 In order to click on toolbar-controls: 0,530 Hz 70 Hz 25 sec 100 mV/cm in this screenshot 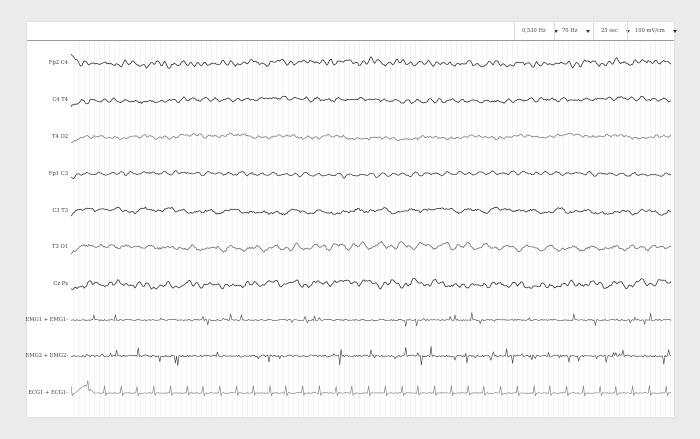, I will do `click(595, 31)`.